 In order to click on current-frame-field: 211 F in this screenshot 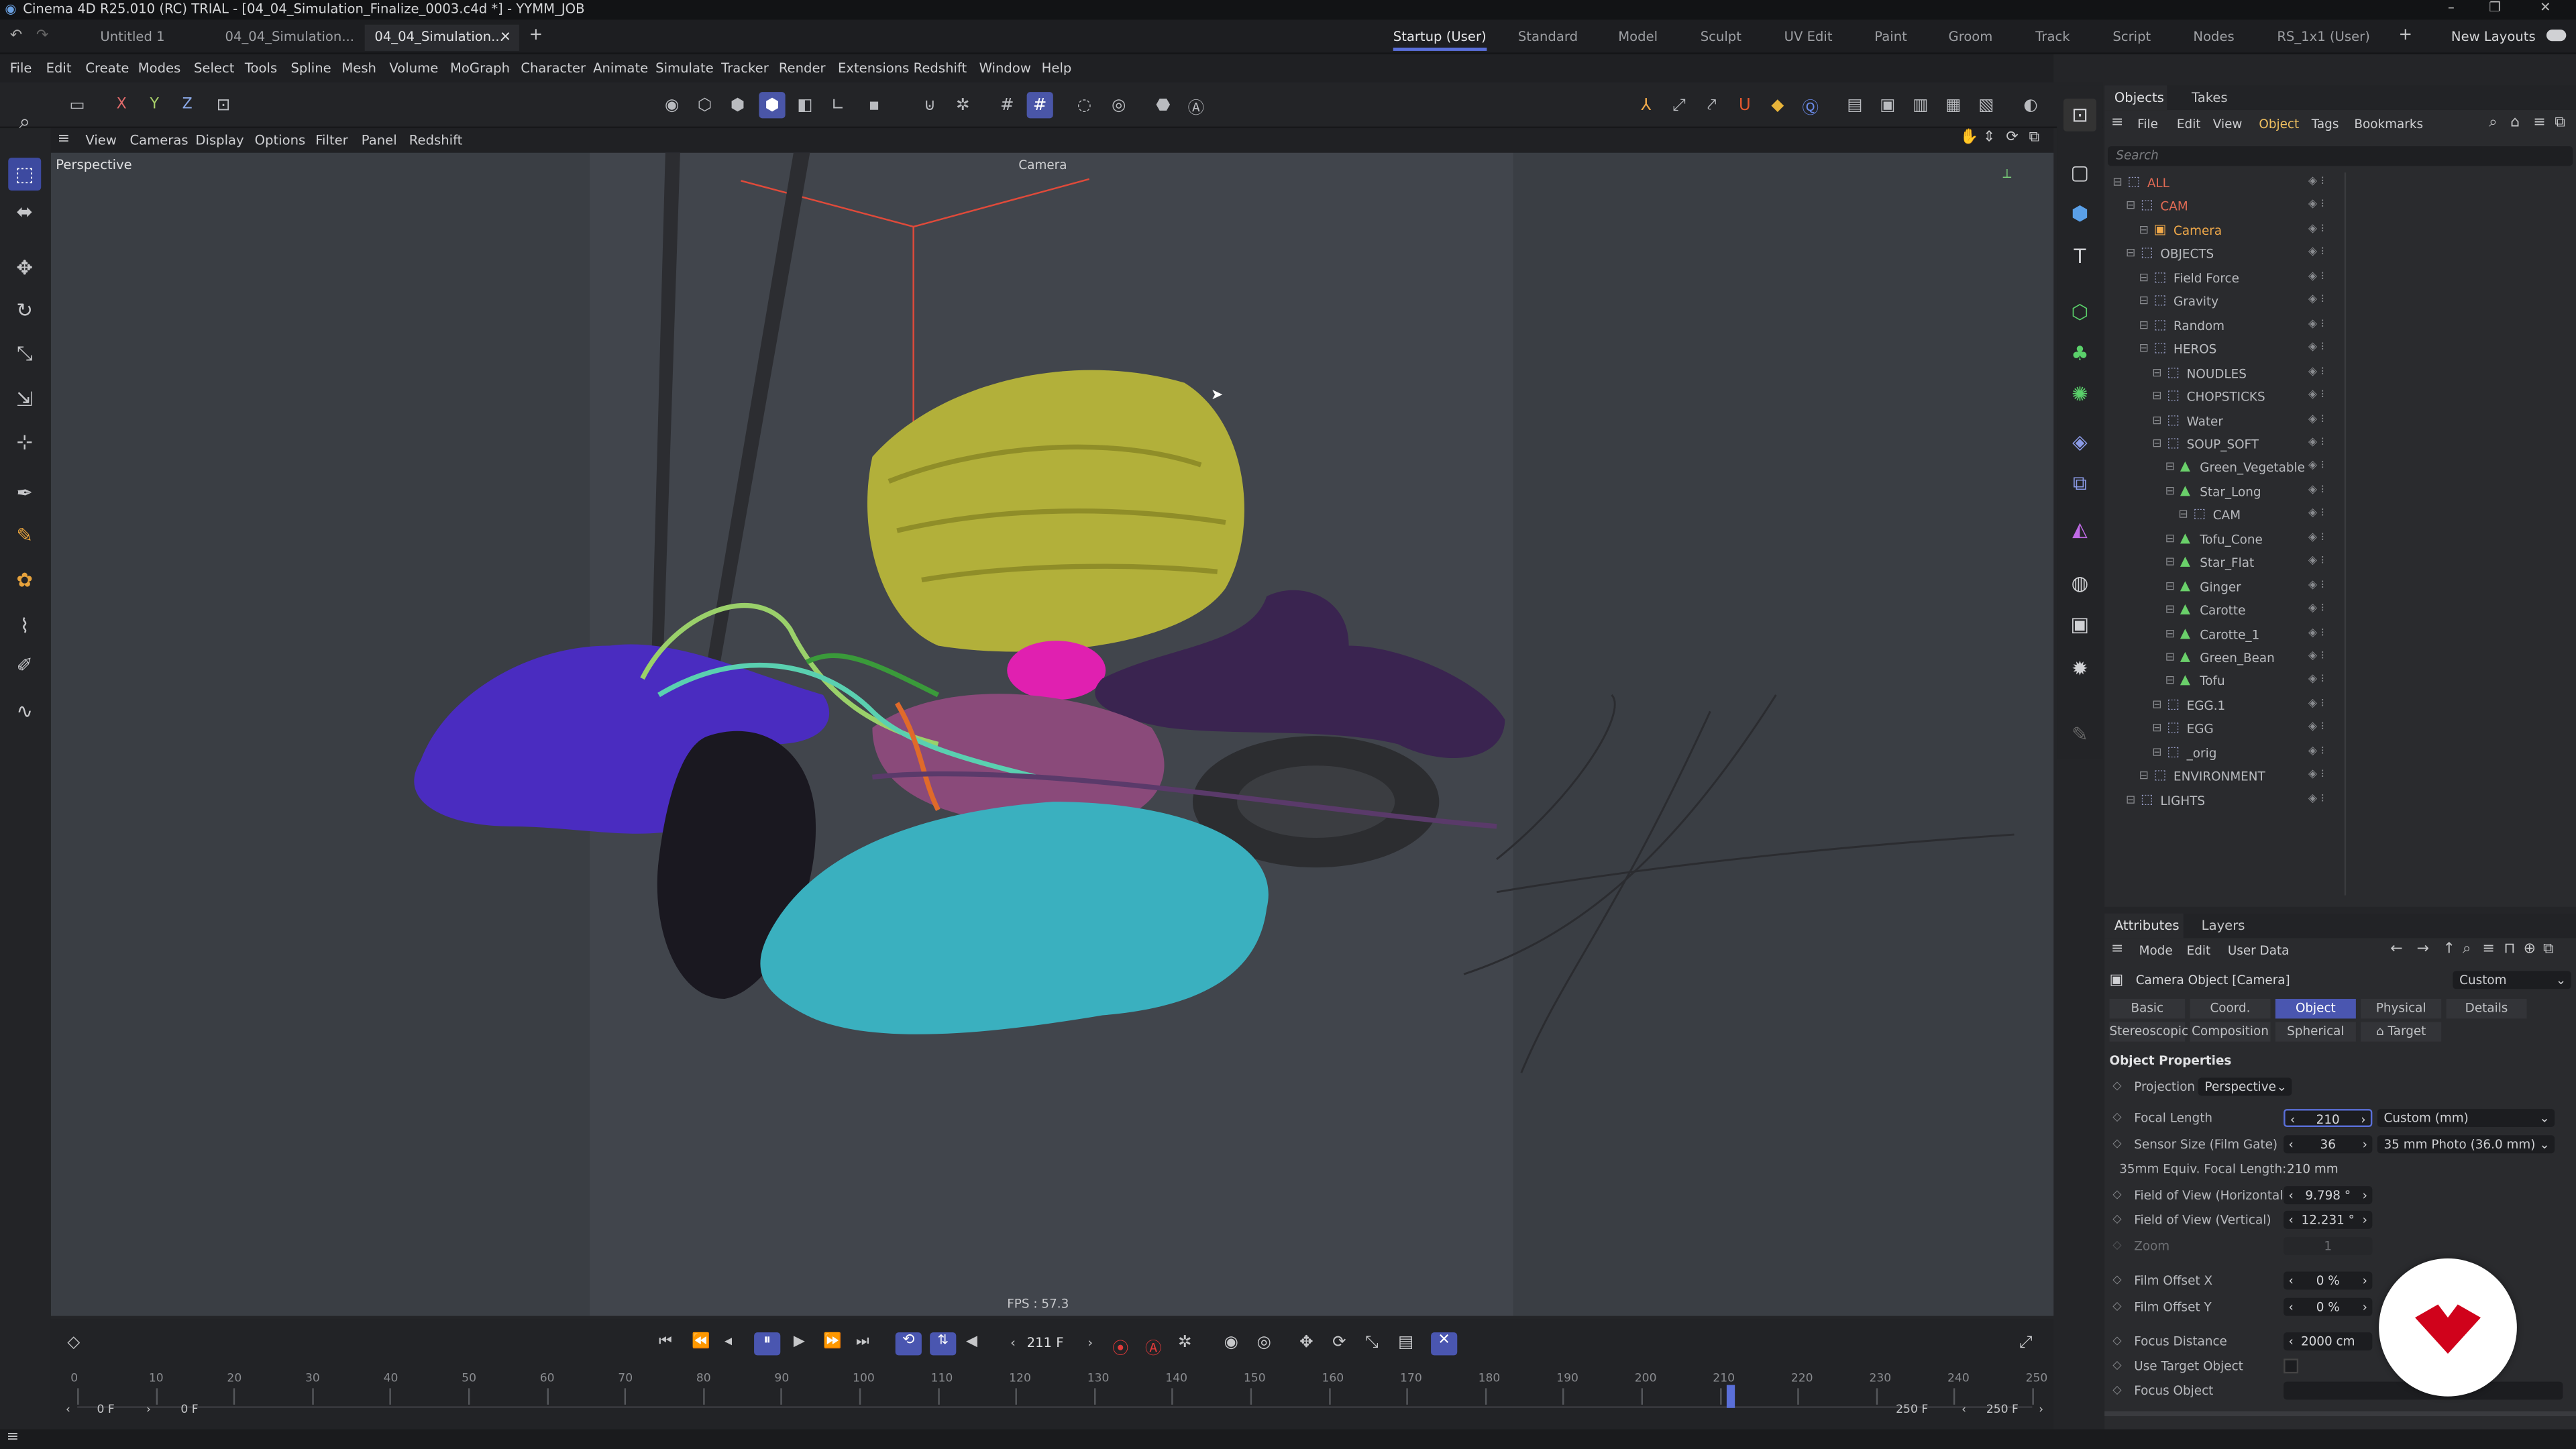, I will do `click(1045, 1343)`.